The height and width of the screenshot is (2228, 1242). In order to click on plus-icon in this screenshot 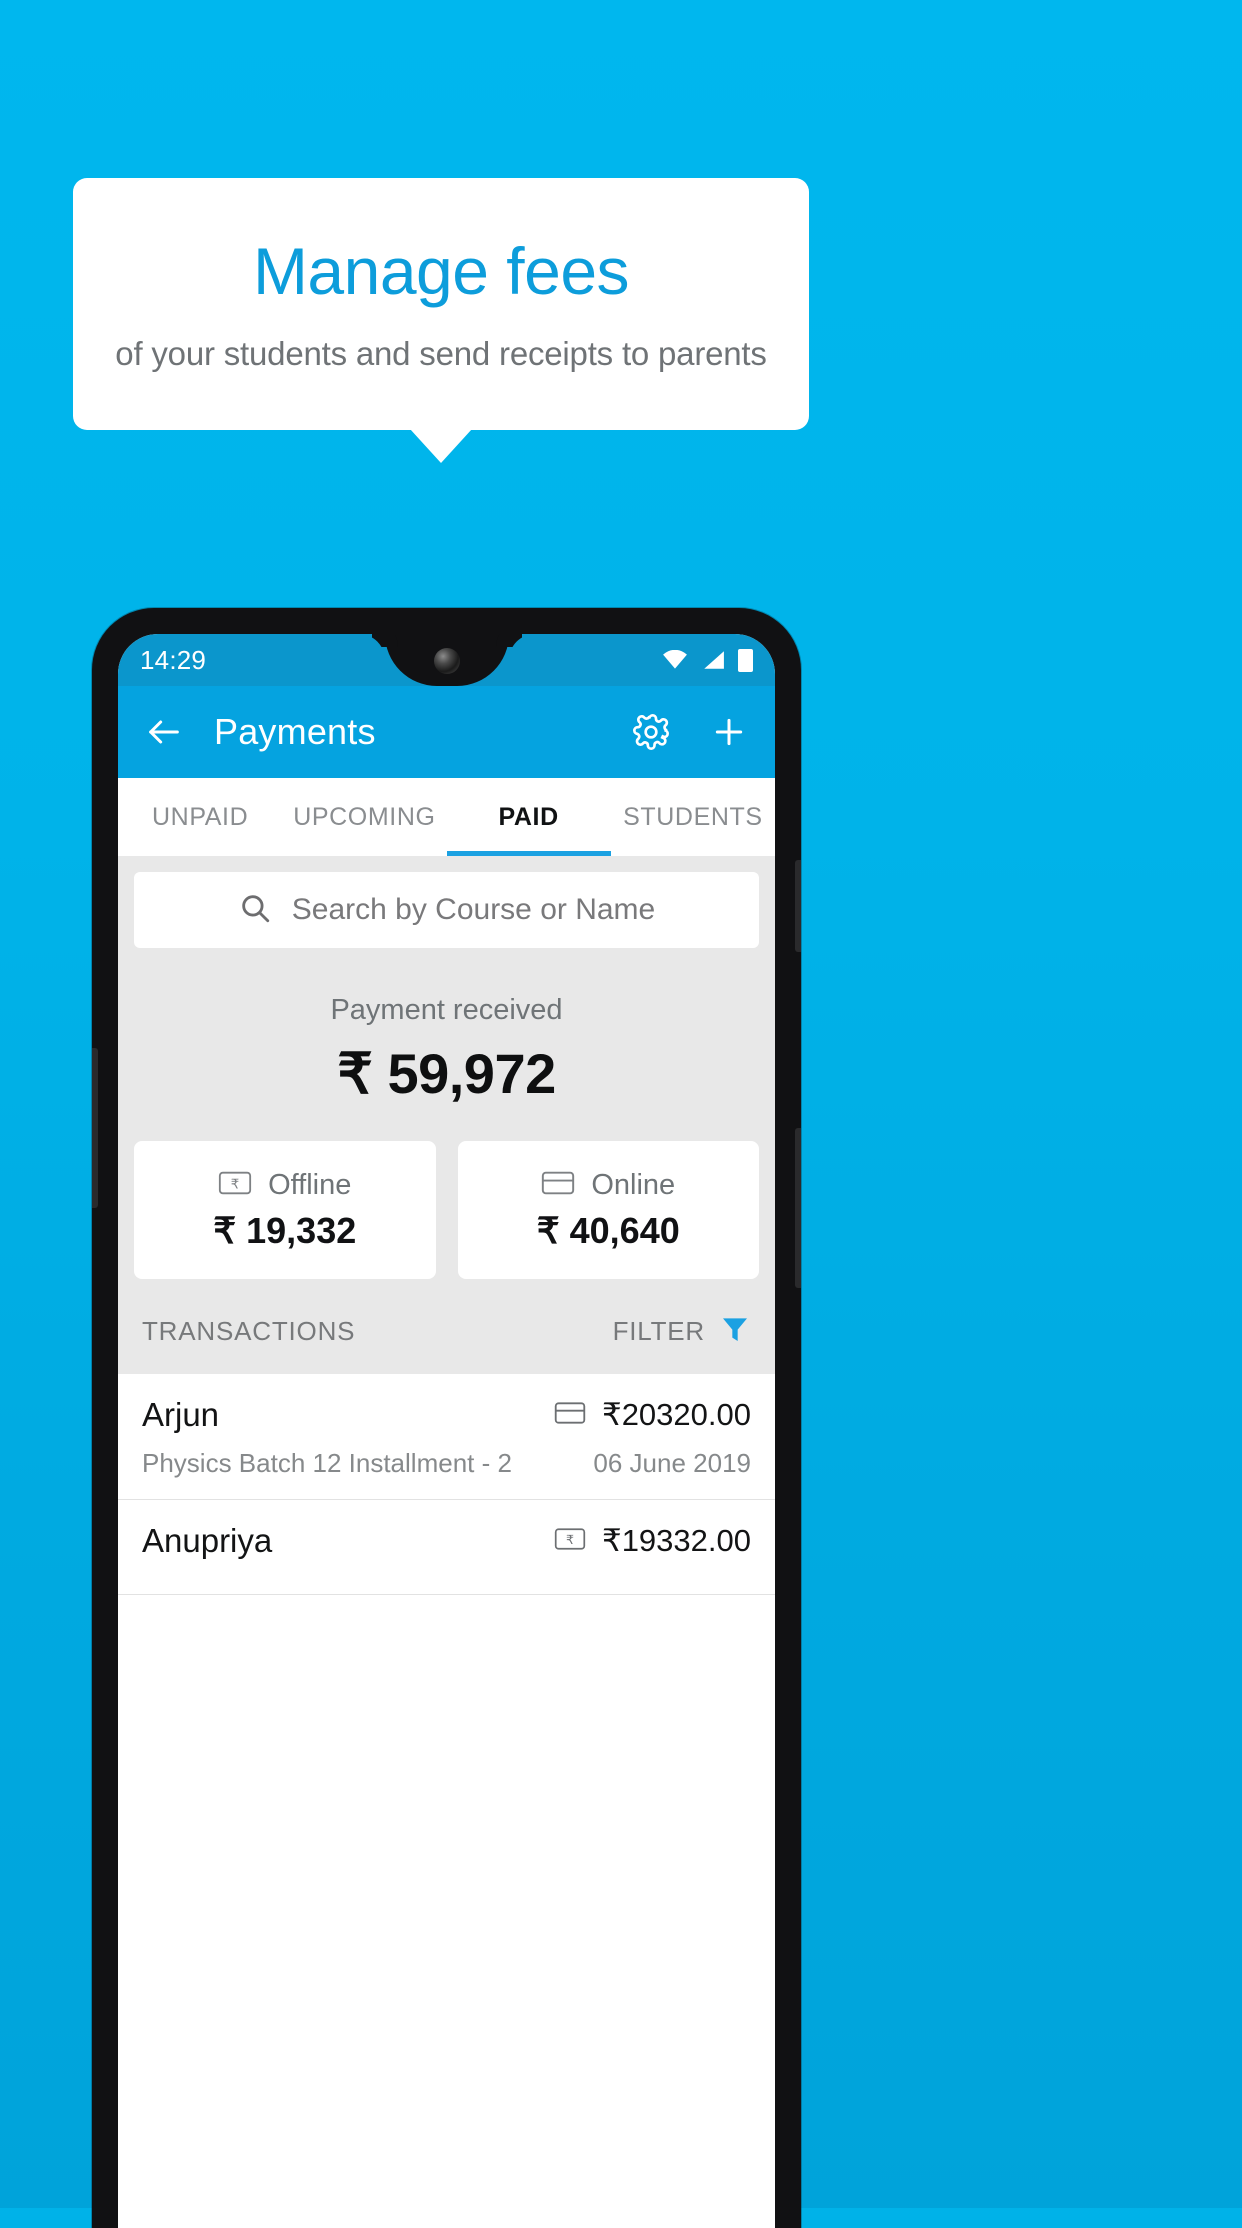, I will do `click(729, 732)`.